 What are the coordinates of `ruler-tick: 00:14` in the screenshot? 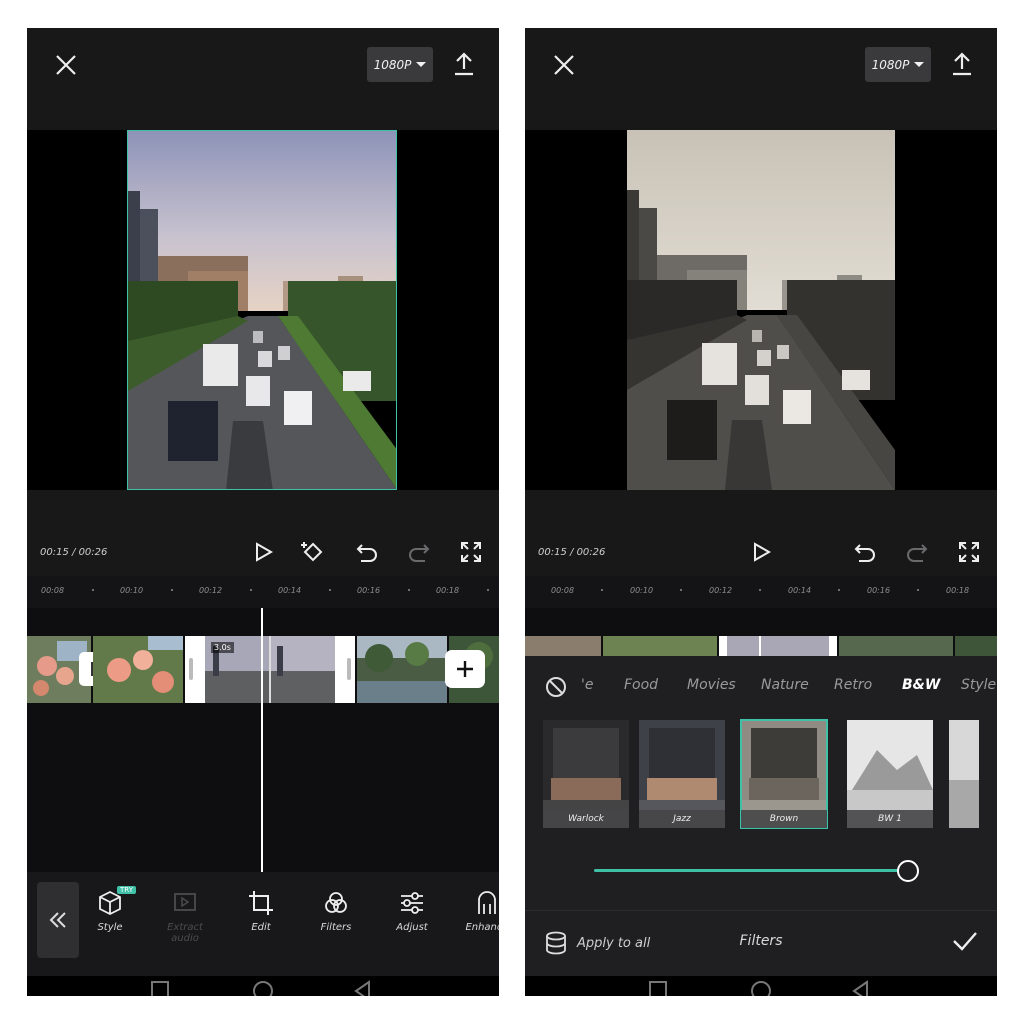 It's located at (290, 590).